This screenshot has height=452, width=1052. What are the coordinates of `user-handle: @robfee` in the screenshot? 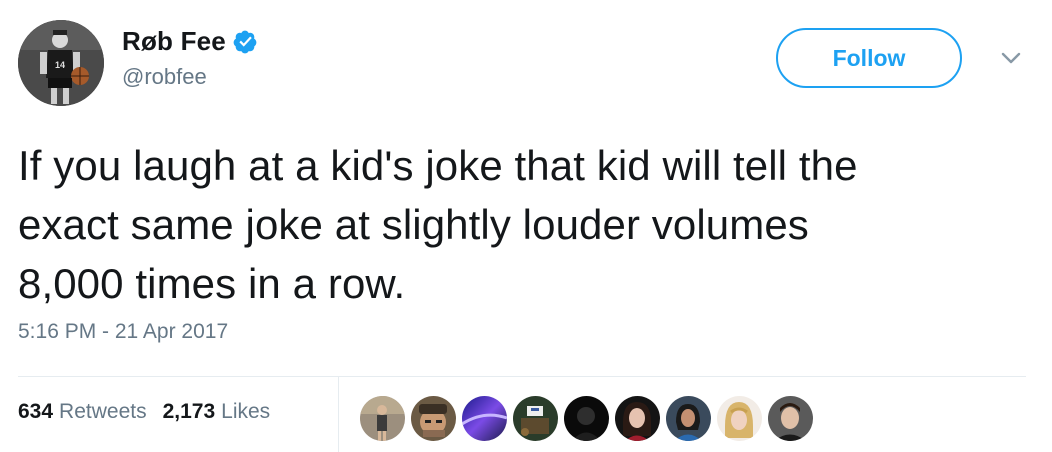 It's located at (164, 77).